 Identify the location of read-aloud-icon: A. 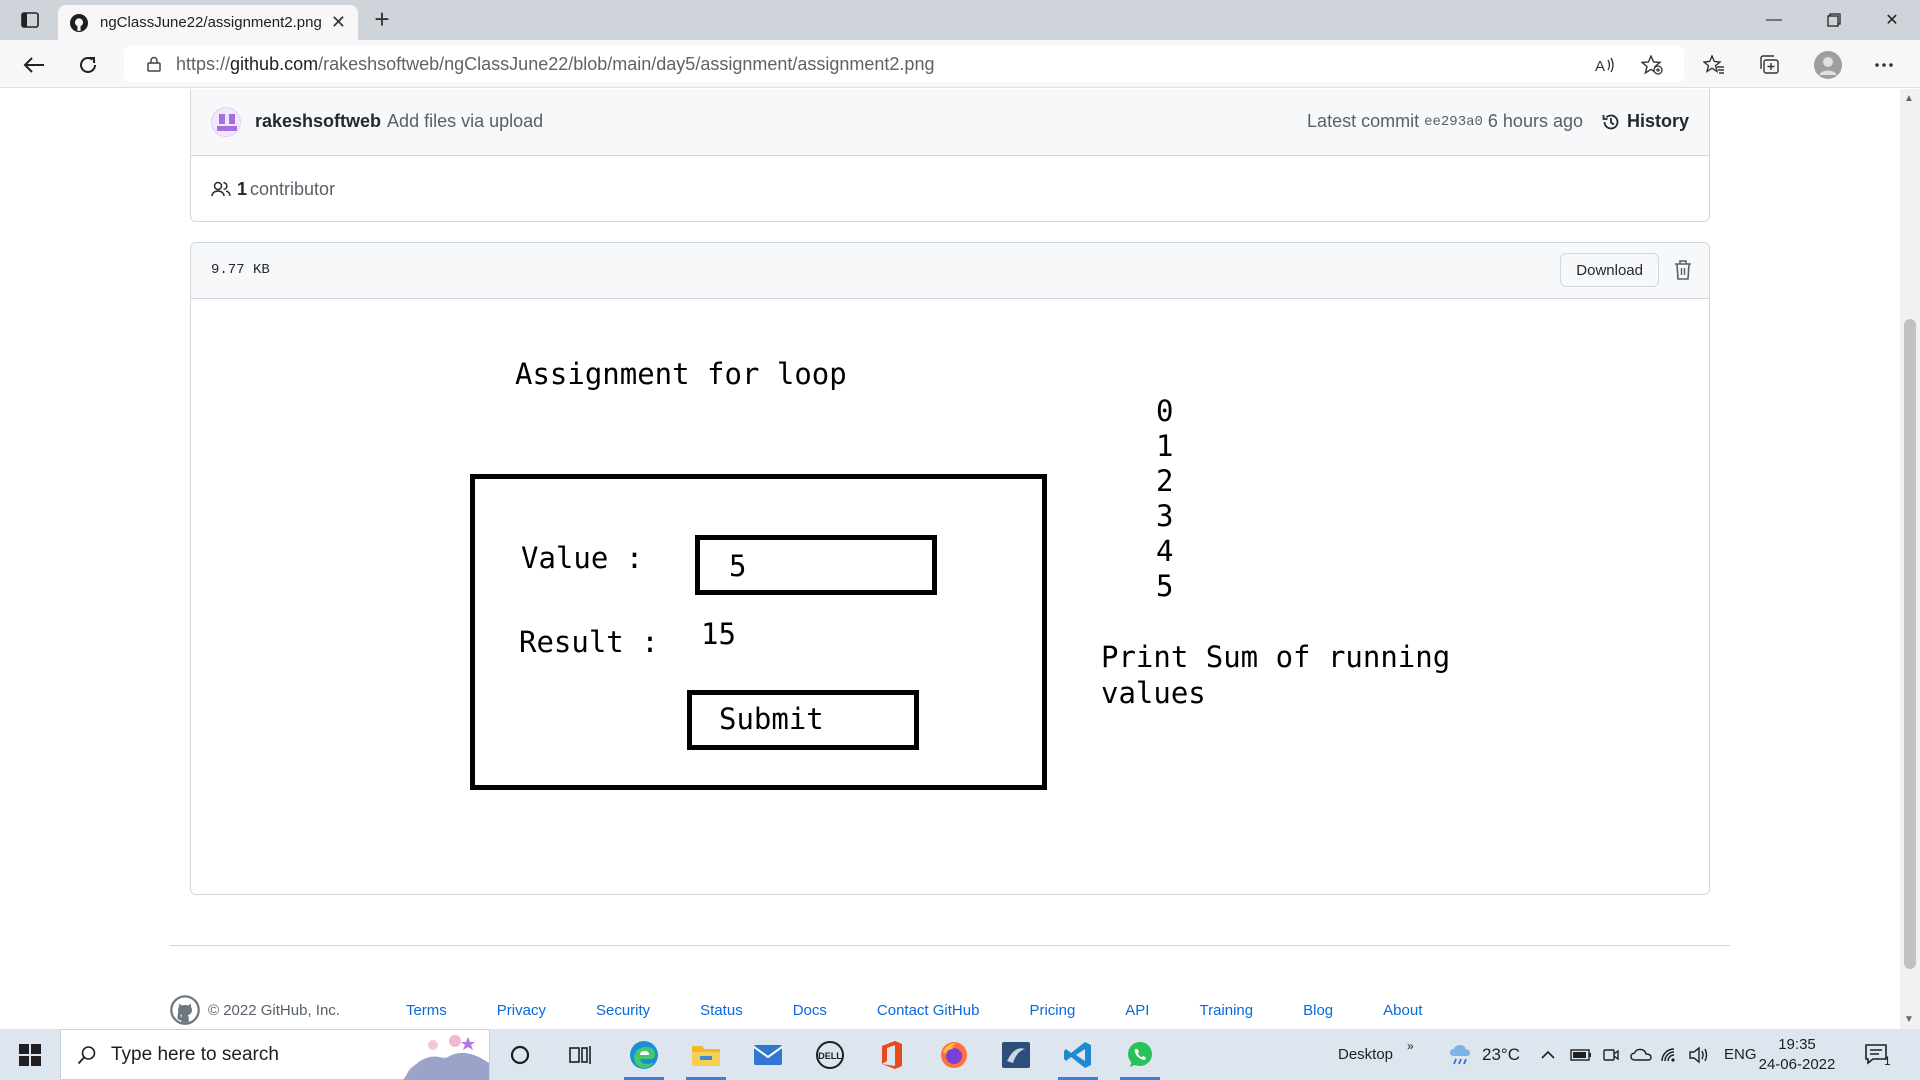
(1606, 65).